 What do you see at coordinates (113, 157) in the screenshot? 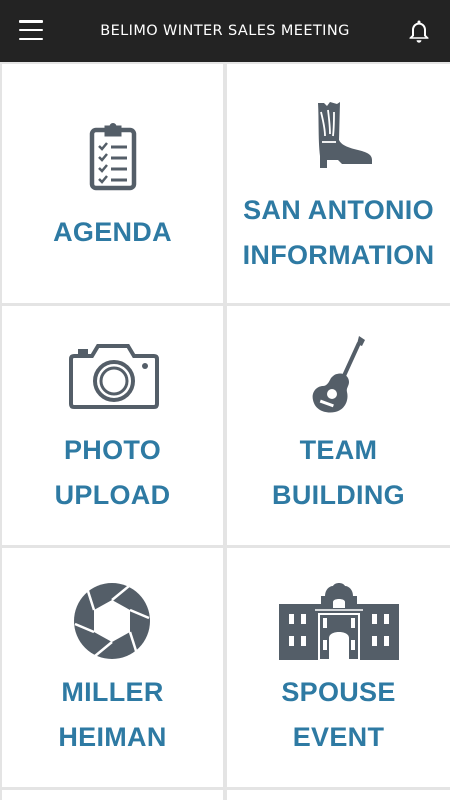
I see `clipboard-checklist-icon` at bounding box center [113, 157].